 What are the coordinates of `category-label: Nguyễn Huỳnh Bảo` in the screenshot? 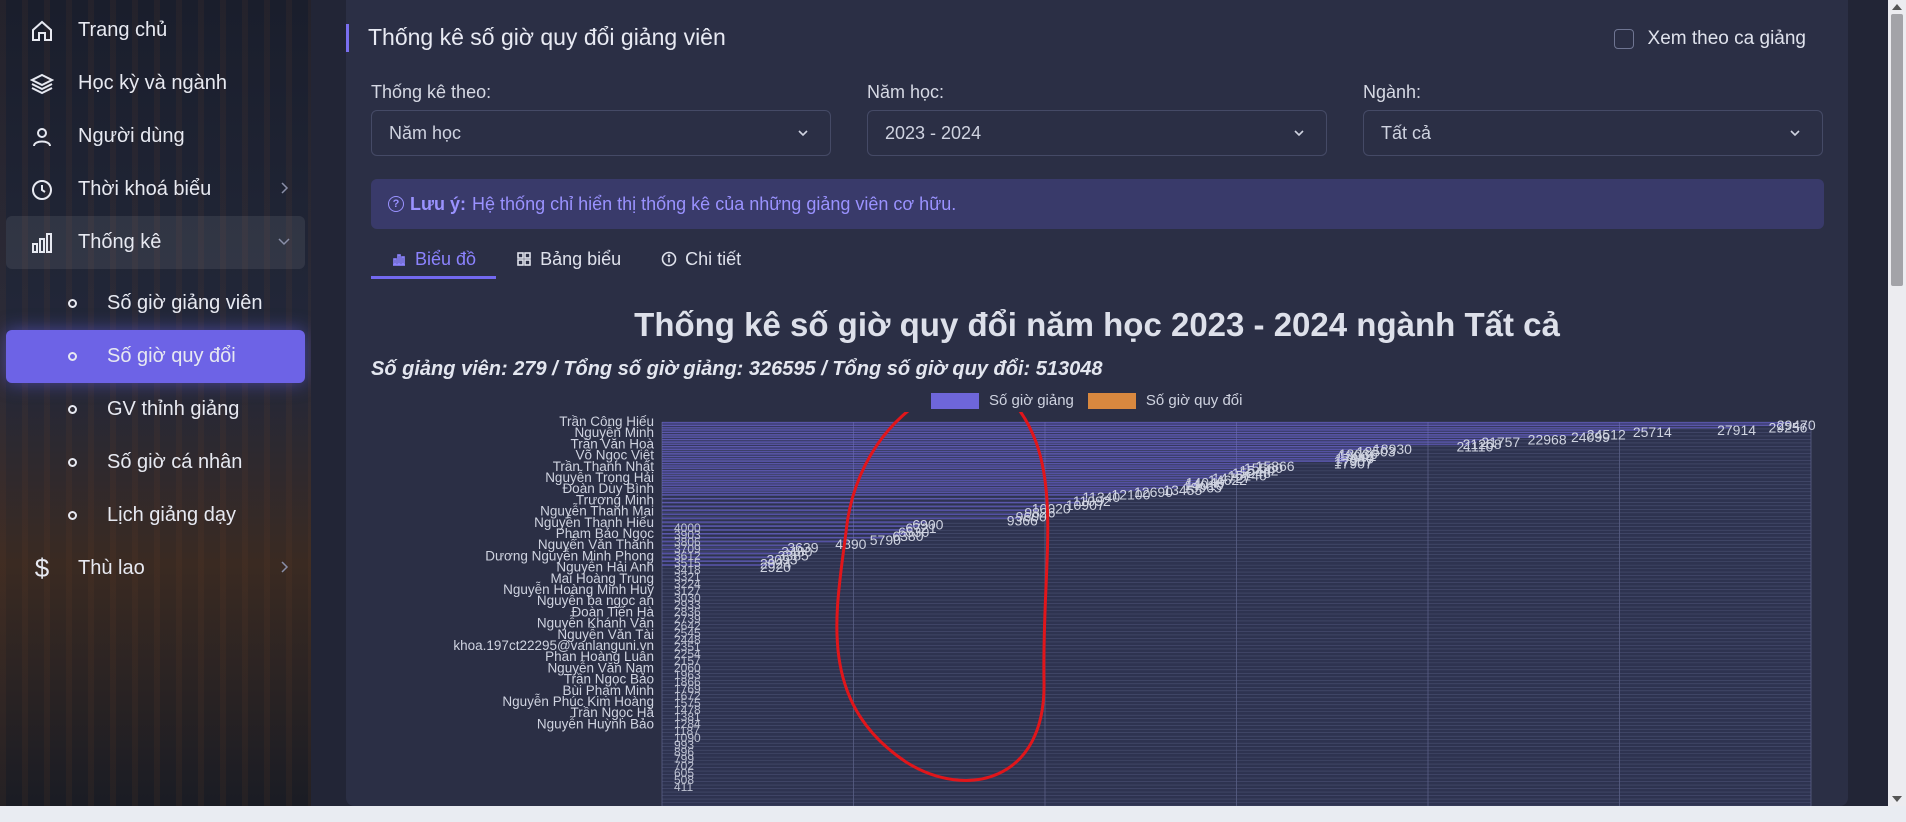 It's located at (595, 723).